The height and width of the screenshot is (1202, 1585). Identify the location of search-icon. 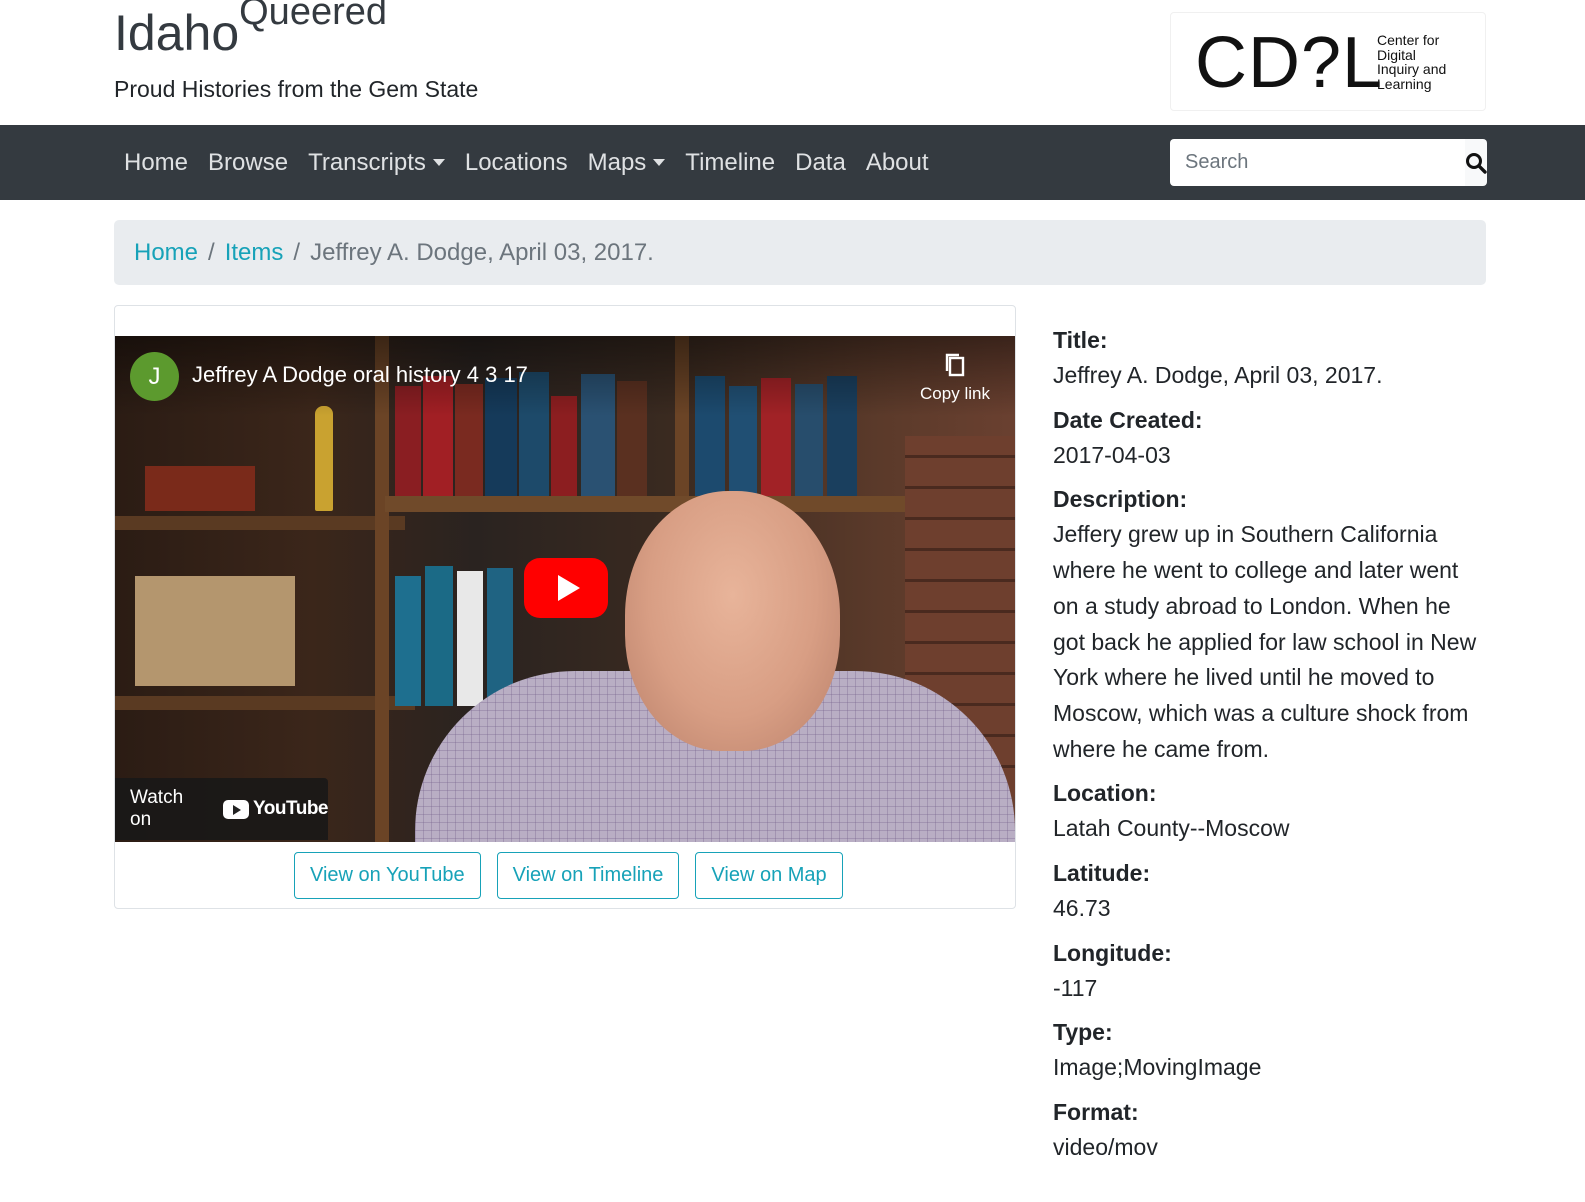
(1476, 163).